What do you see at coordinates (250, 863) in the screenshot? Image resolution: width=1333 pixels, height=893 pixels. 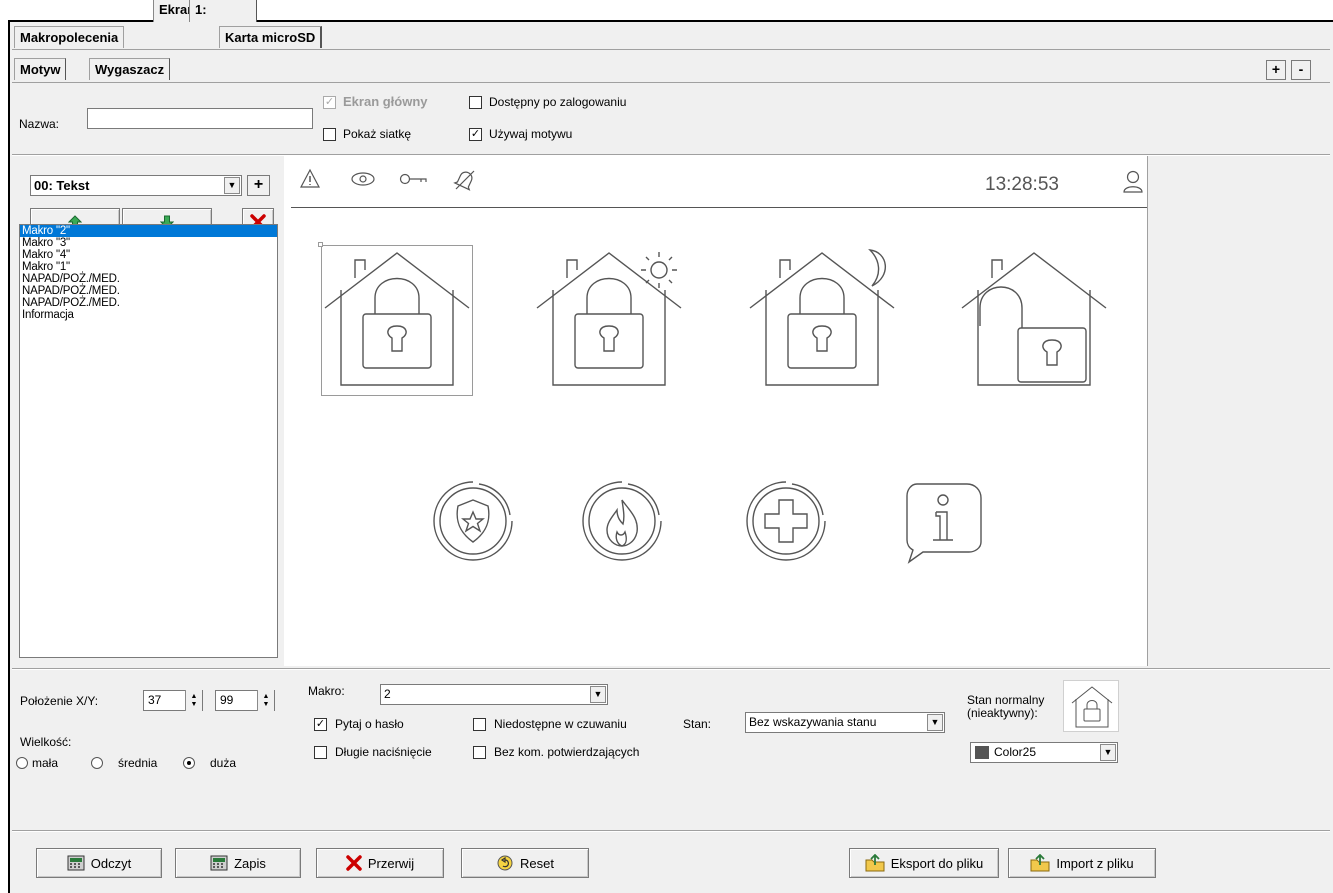 I see `save-button-label: Zapis` at bounding box center [250, 863].